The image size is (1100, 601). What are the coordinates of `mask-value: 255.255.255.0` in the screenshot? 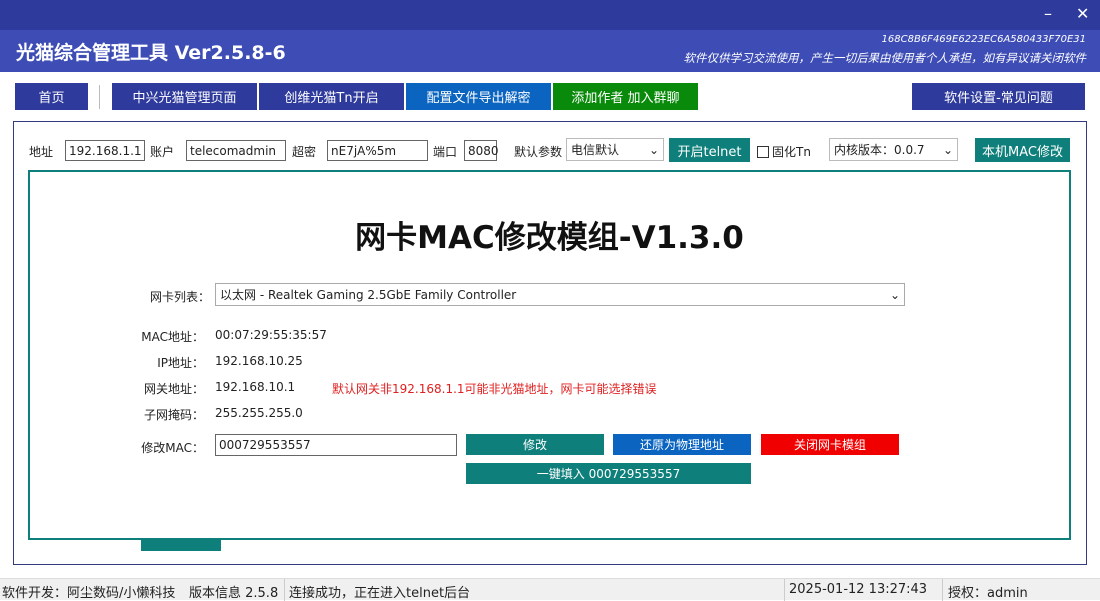 It's located at (259, 413).